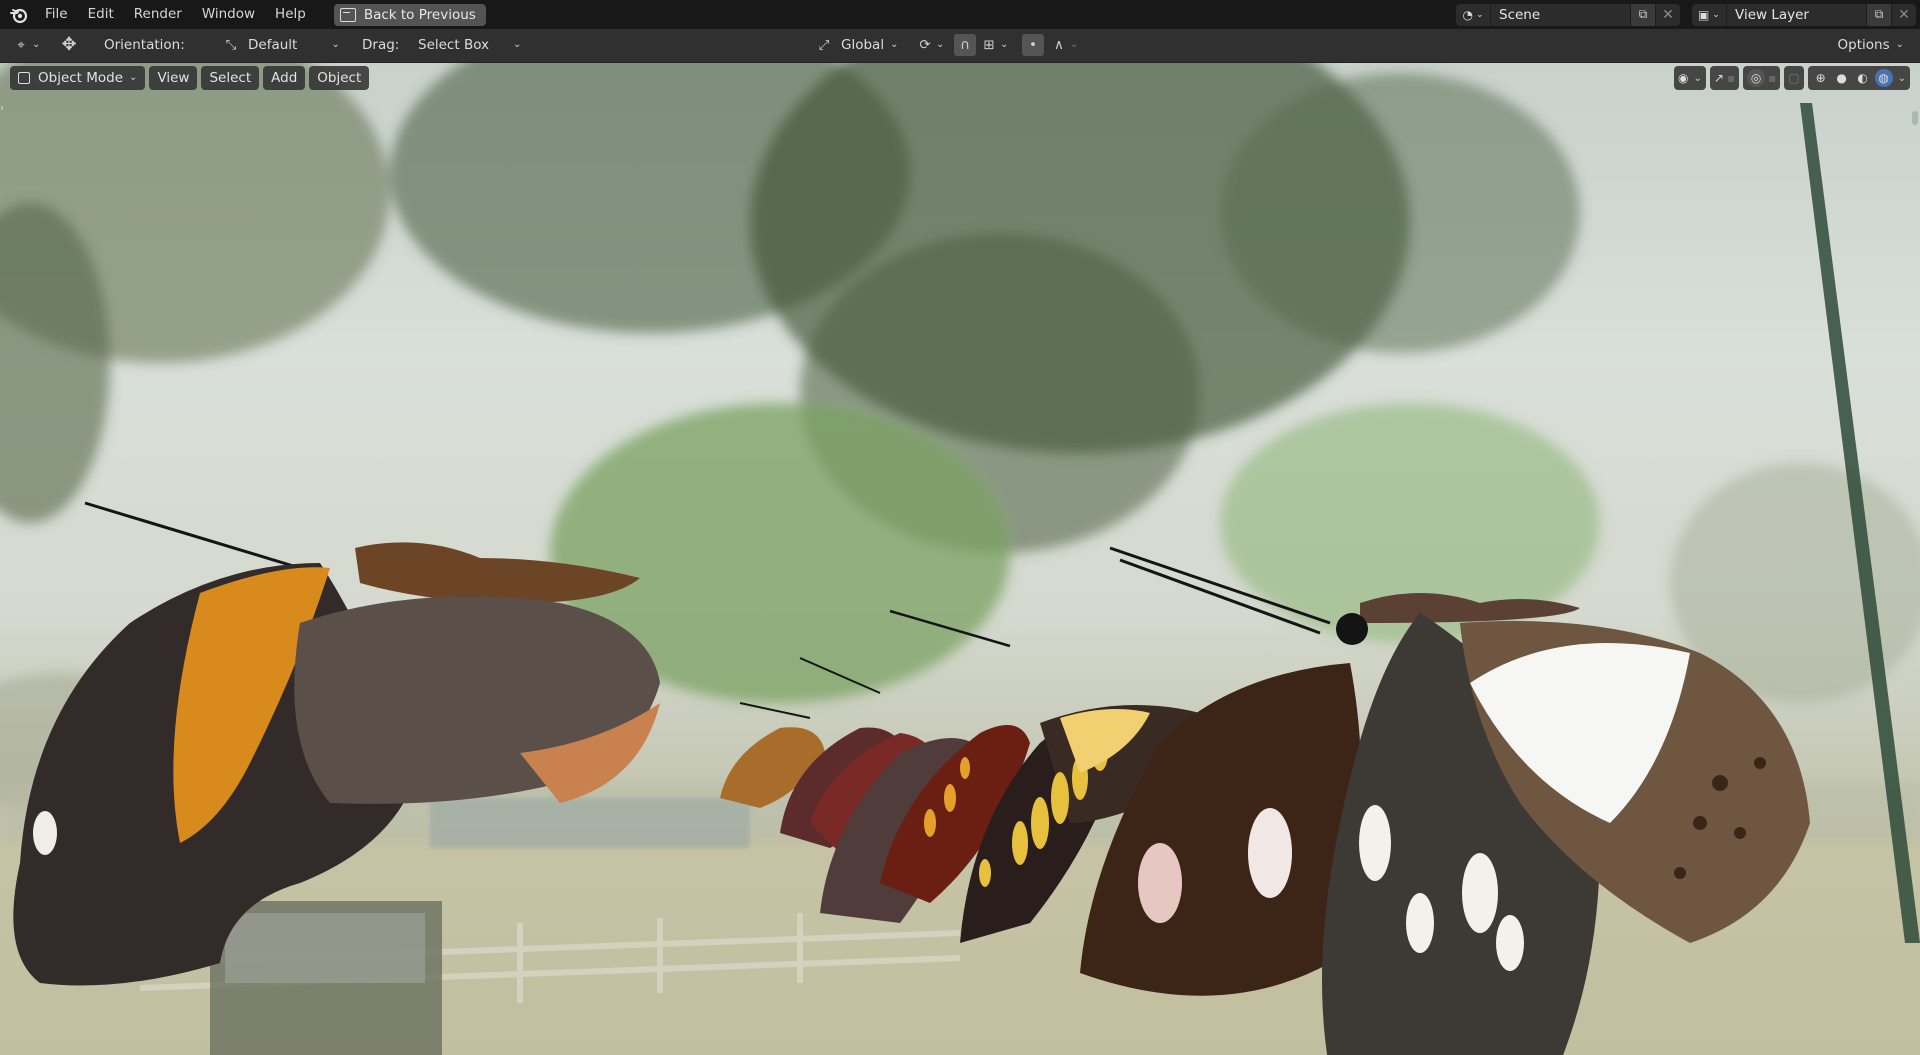 This screenshot has height=1055, width=1920. Describe the element at coordinates (1863, 78) in the screenshot. I see `material-shading-icon: ◐` at that location.